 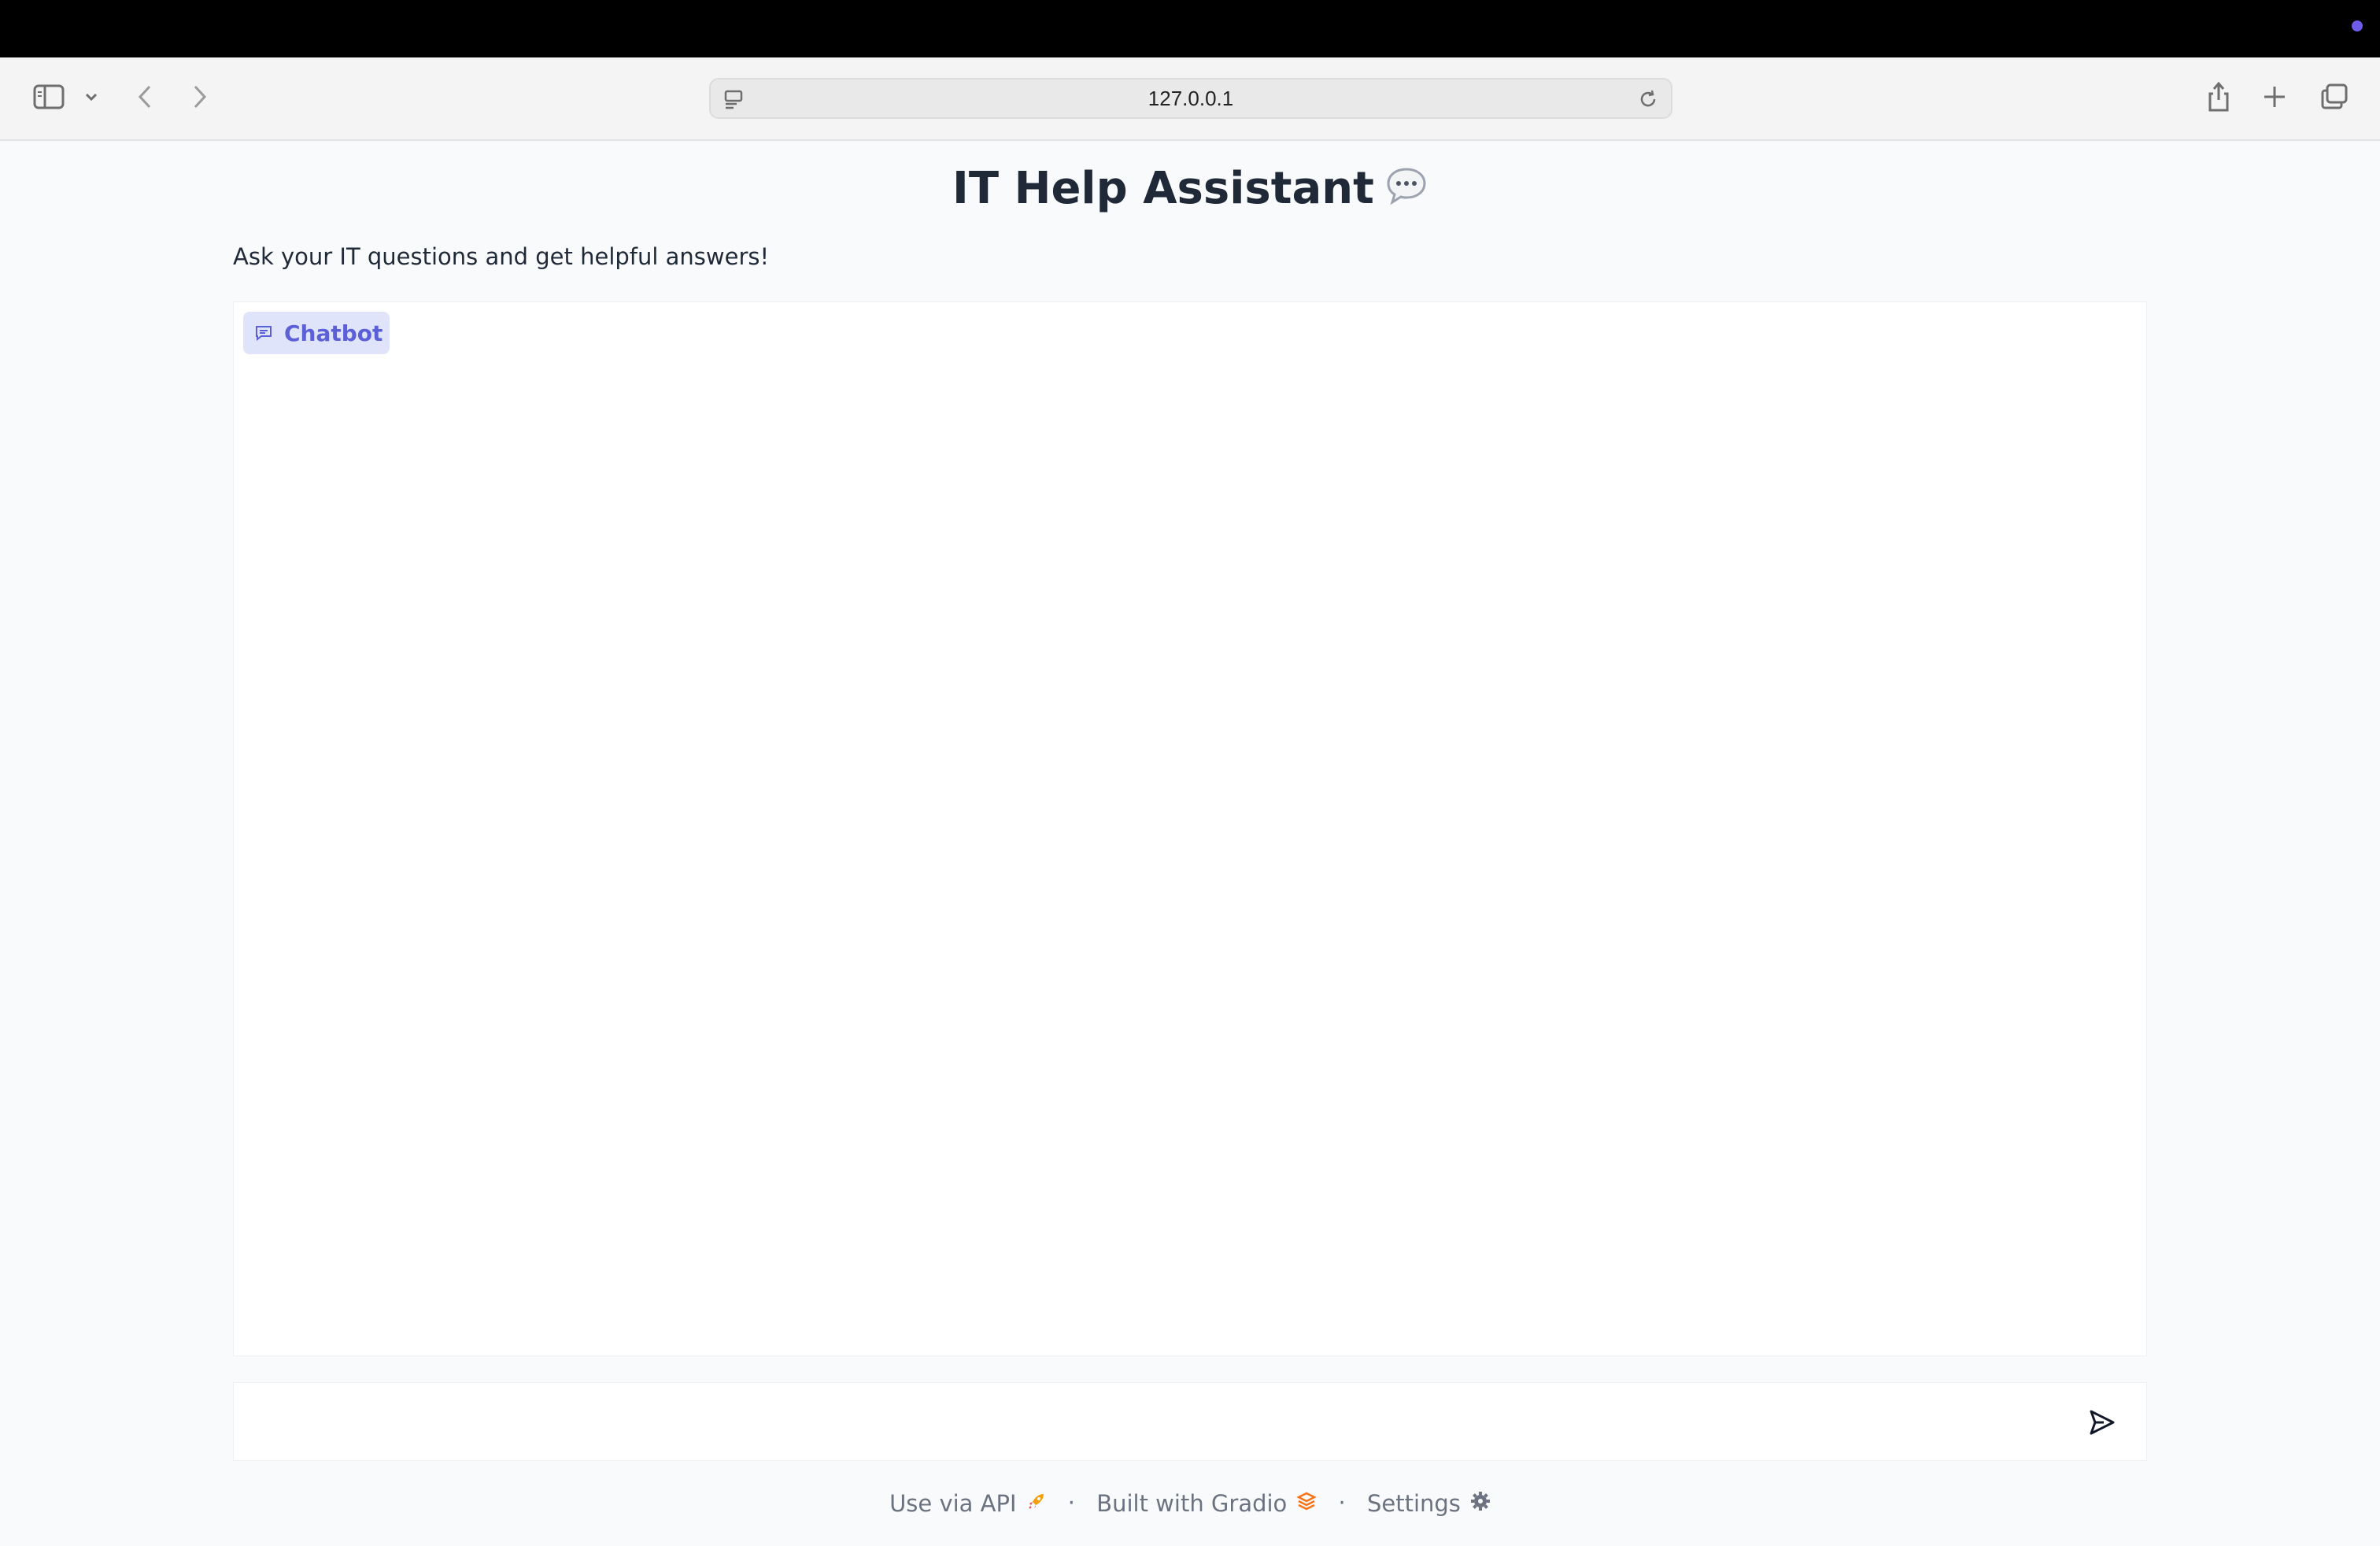 I want to click on send-button, so click(x=2102, y=1422).